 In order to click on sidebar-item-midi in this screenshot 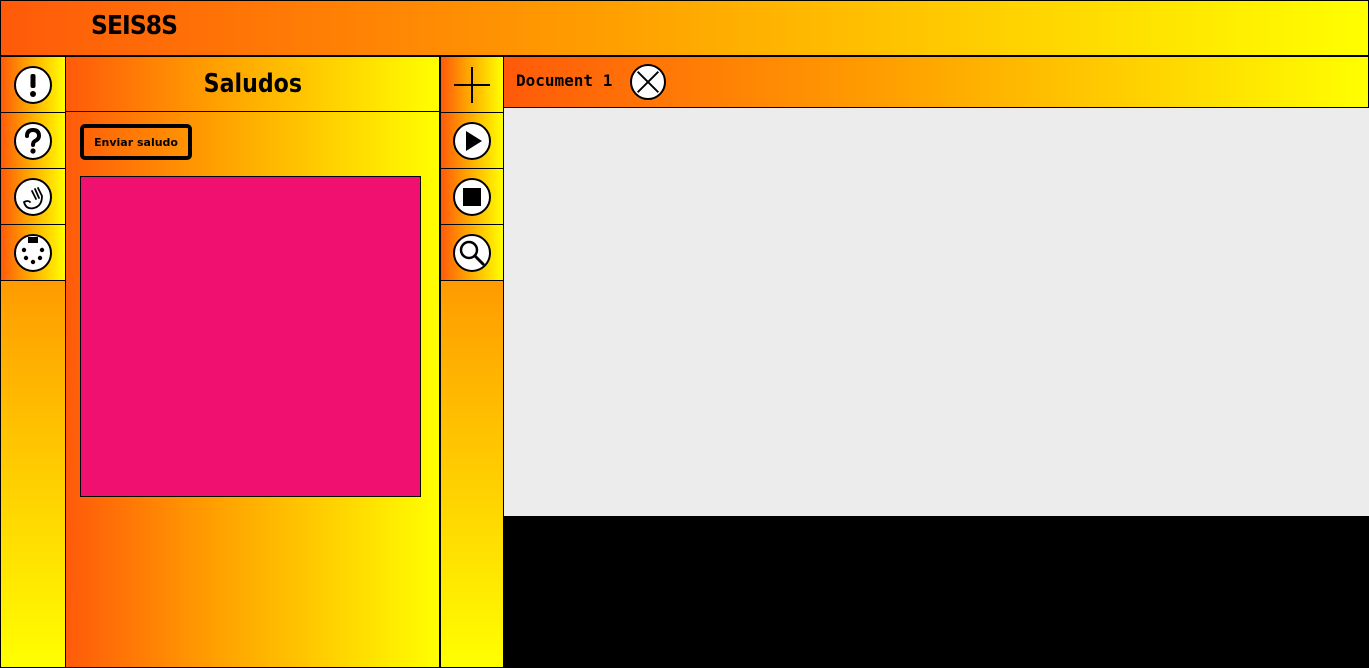, I will do `click(33, 253)`.